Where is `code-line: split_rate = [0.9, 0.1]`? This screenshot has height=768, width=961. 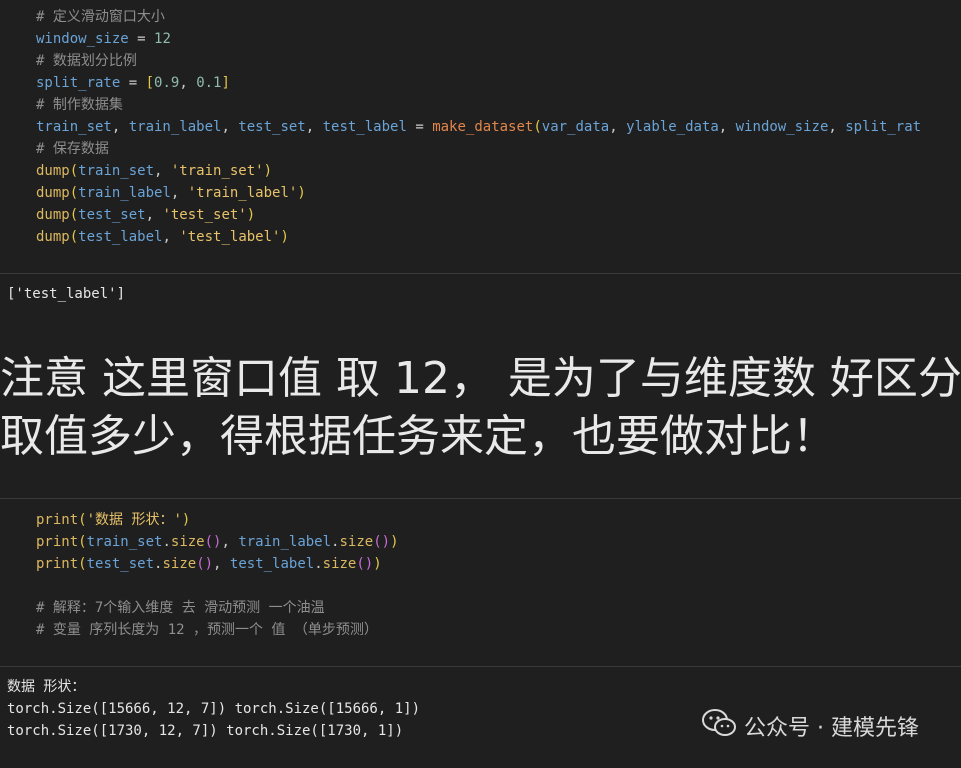 code-line: split_rate = [0.9, 0.1] is located at coordinates (133, 83).